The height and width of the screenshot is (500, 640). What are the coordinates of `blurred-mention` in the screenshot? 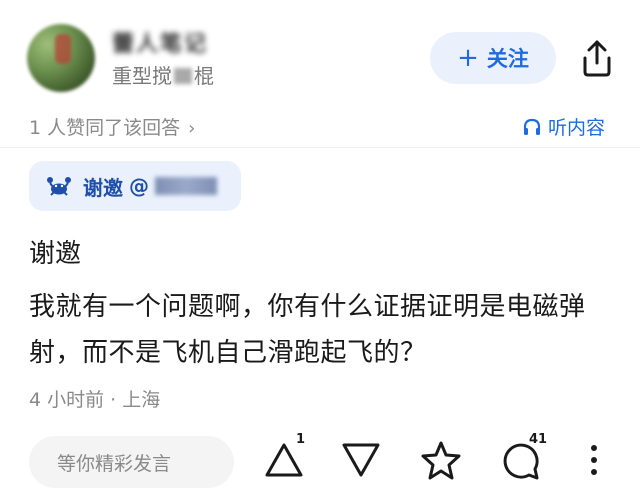 It's located at (186, 186).